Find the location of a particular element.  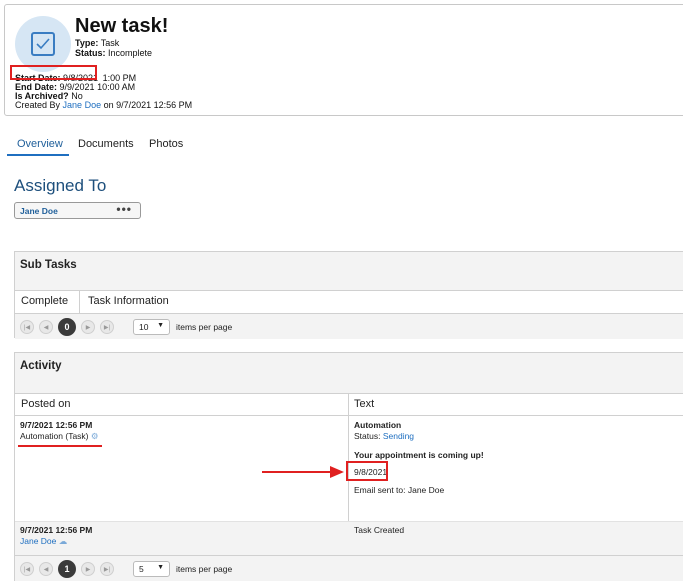

column-task-information: Task Information is located at coordinates (128, 301).